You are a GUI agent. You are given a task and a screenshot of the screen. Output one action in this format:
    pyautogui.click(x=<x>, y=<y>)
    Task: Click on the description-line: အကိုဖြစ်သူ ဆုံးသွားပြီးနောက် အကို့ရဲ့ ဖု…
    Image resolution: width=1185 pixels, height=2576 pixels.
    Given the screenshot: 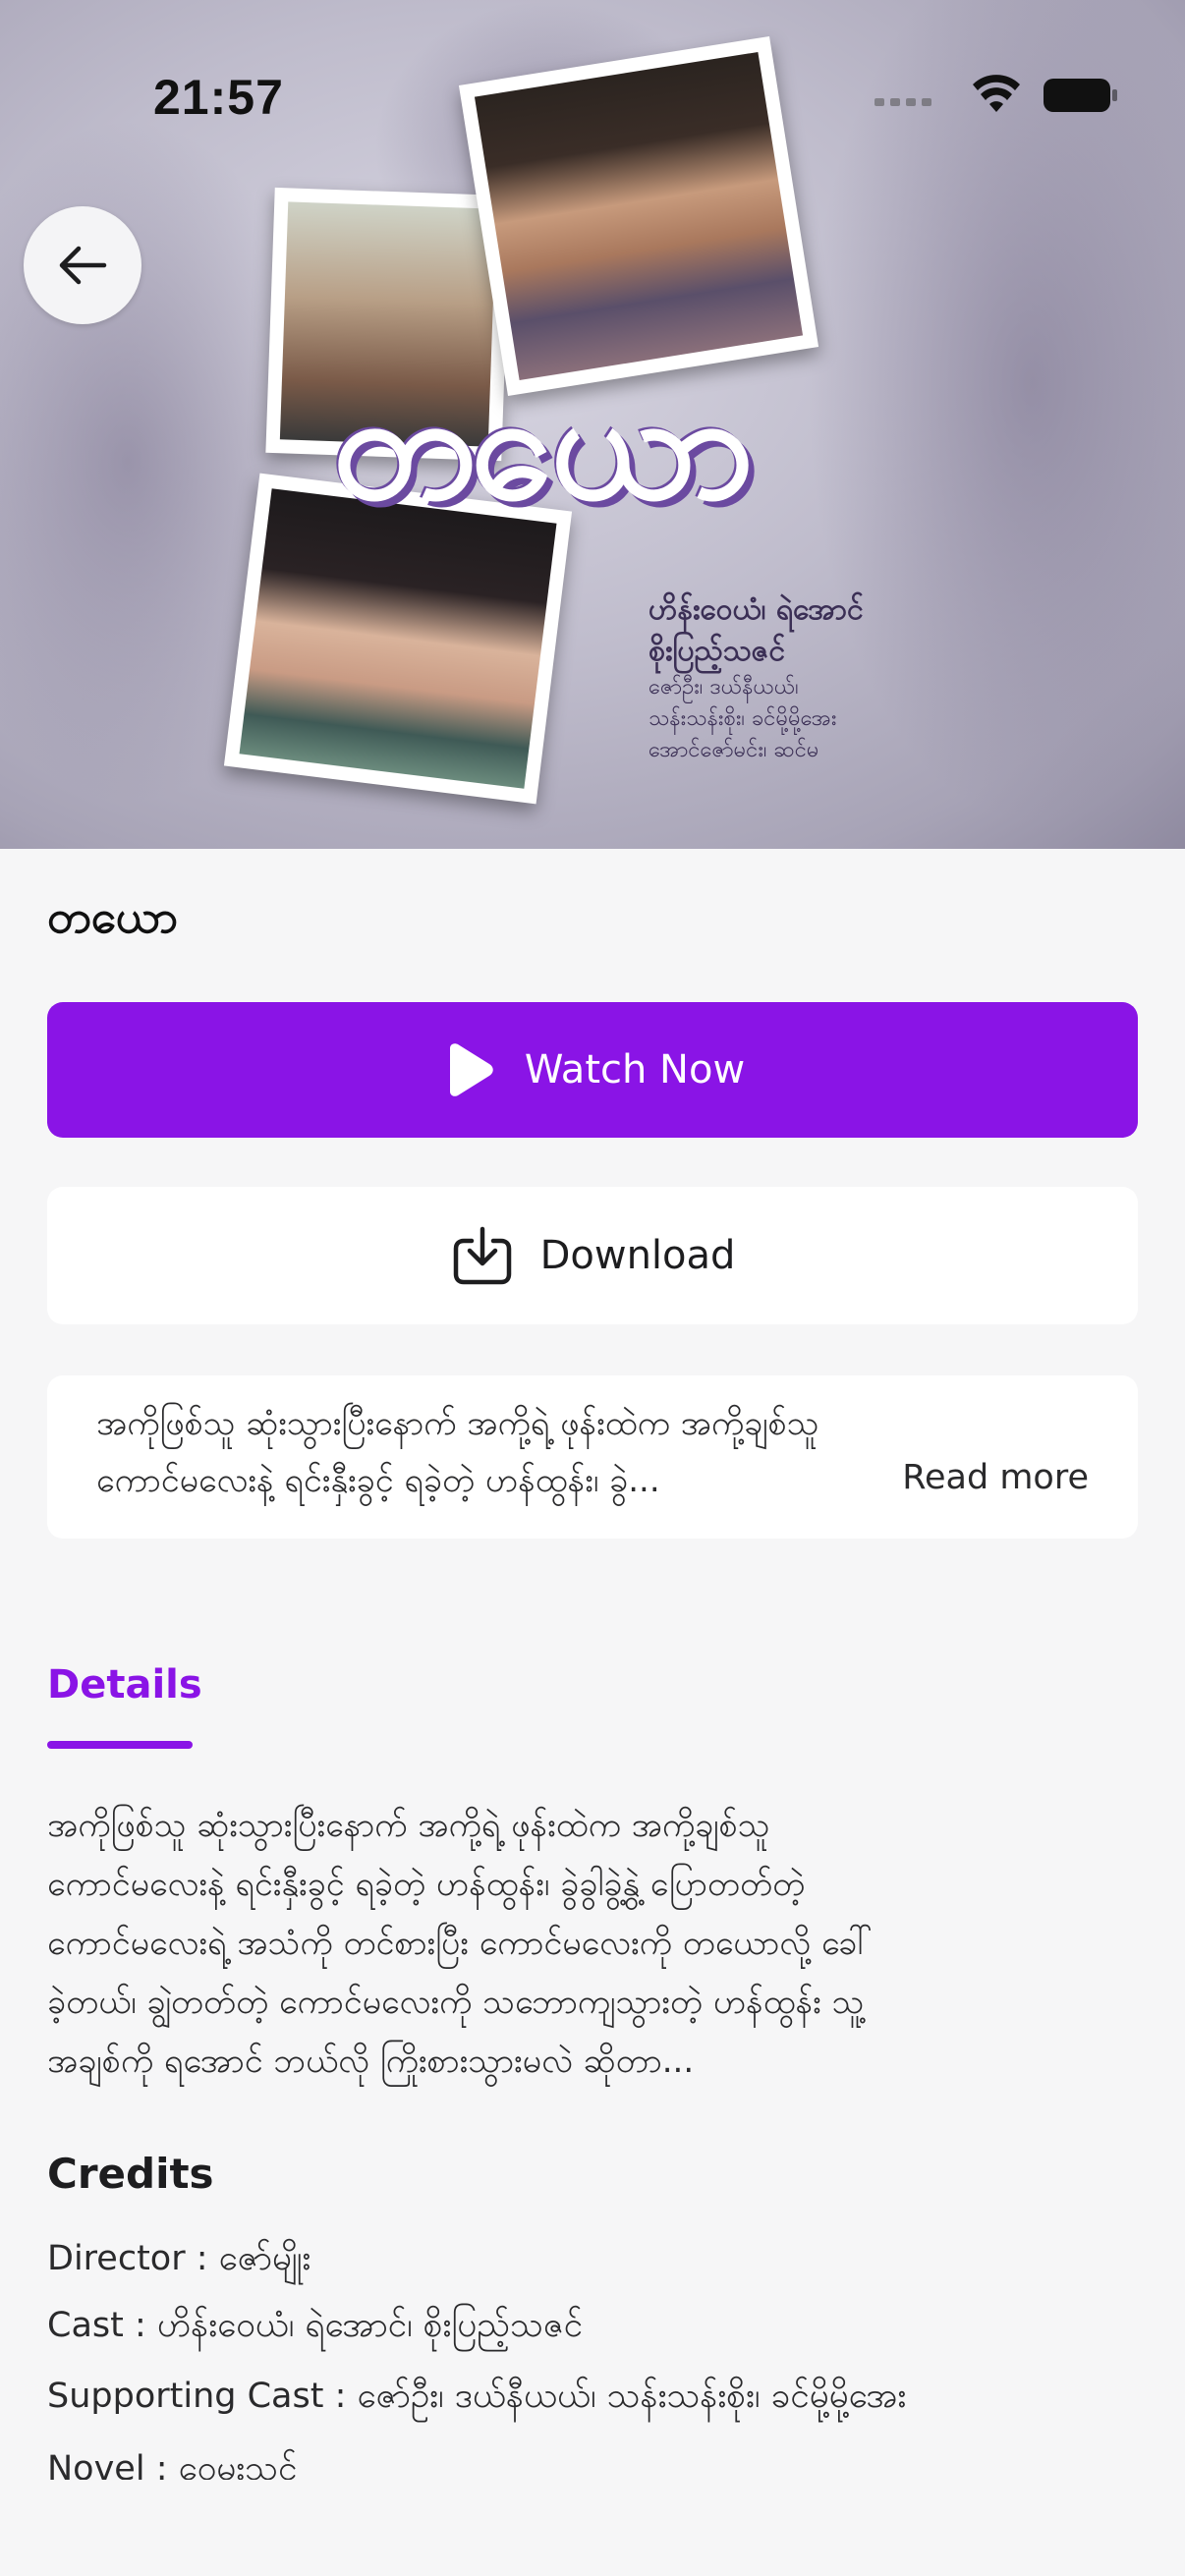 What is the action you would take?
    pyautogui.click(x=409, y=1825)
    